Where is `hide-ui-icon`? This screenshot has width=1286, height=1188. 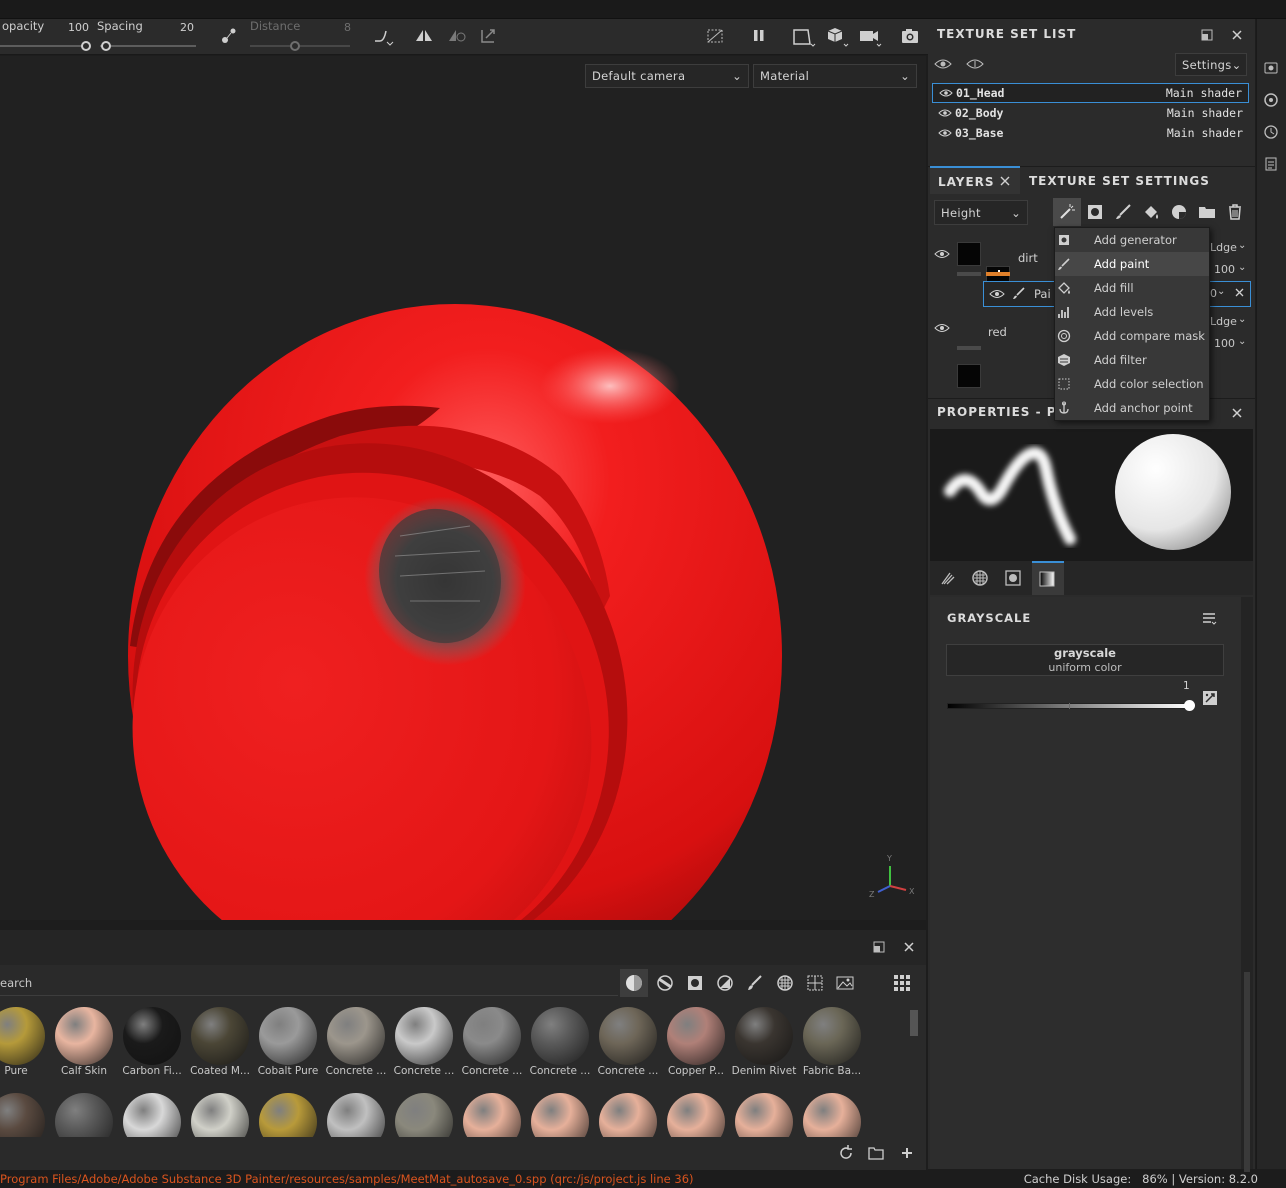 hide-ui-icon is located at coordinates (715, 36).